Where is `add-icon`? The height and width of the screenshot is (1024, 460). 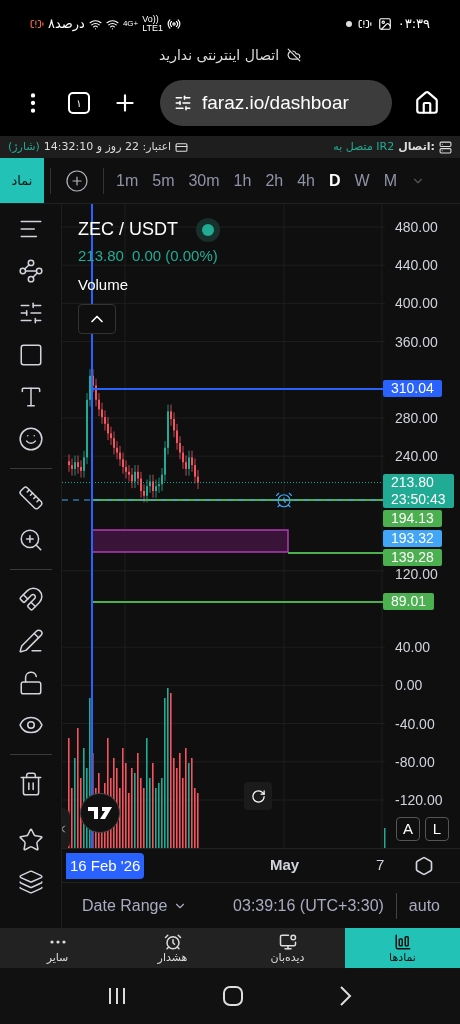
add-icon is located at coordinates (77, 180).